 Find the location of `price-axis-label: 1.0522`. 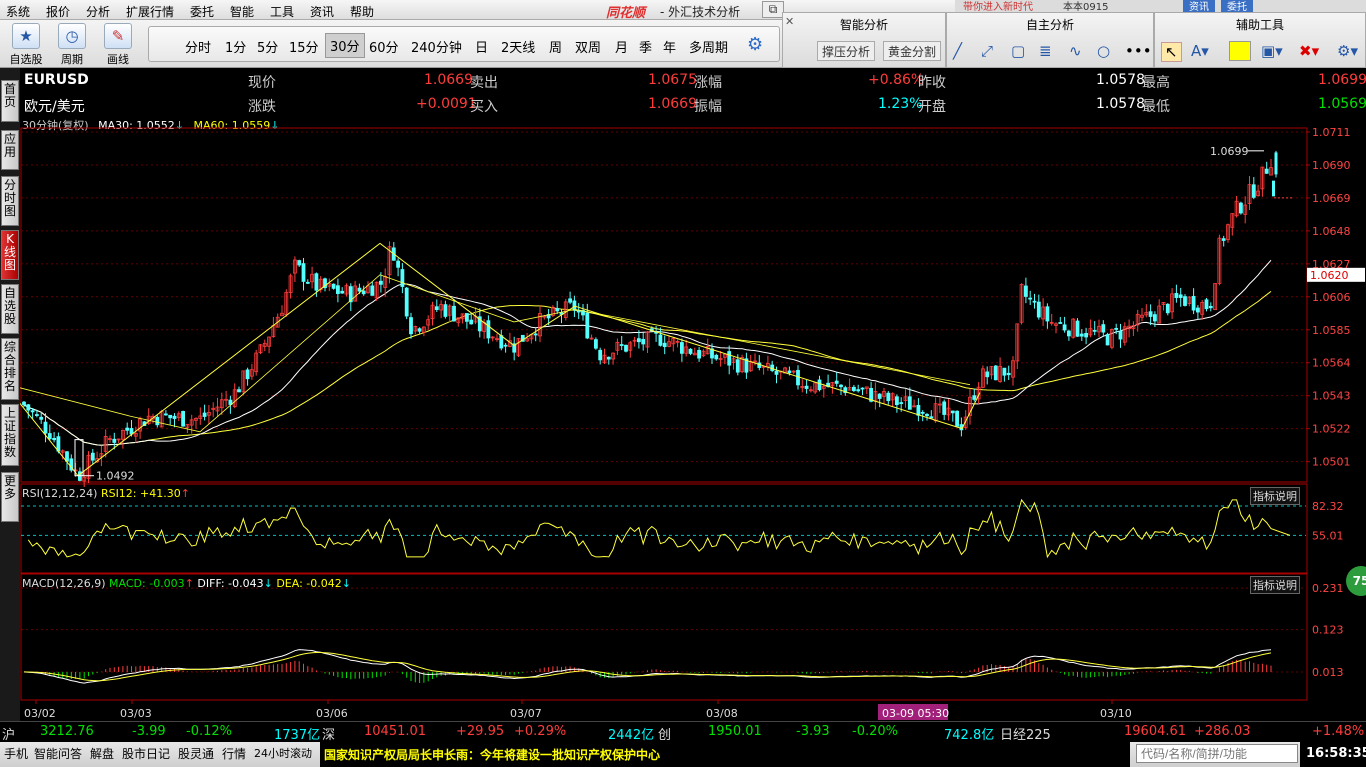

price-axis-label: 1.0522 is located at coordinates (1331, 429).